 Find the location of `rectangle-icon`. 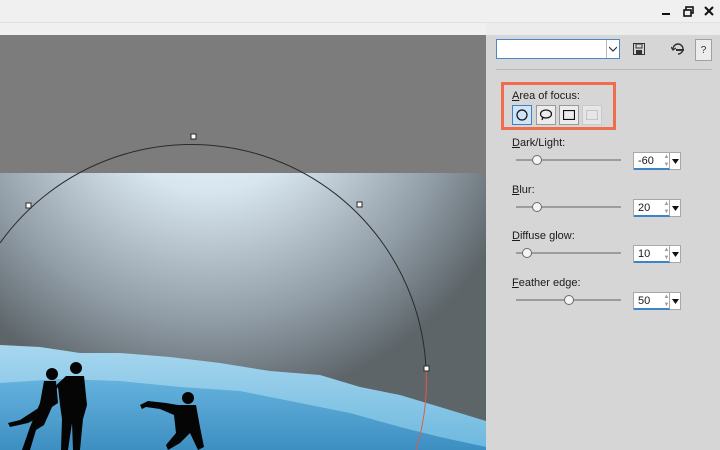

rectangle-icon is located at coordinates (569, 115).